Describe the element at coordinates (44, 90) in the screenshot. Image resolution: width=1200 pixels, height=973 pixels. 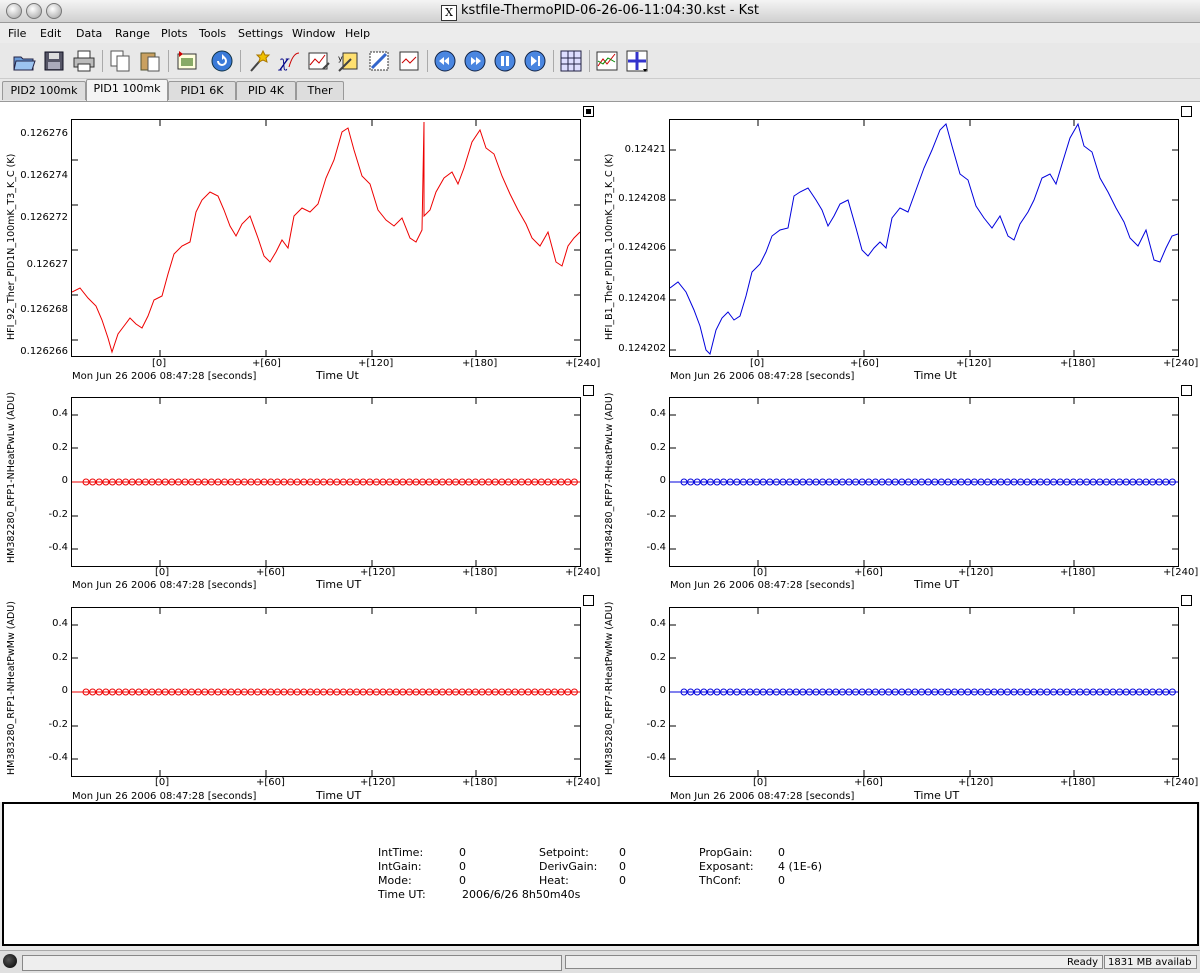
I see `tab-pid2-100mk: PID2 100mk` at that location.